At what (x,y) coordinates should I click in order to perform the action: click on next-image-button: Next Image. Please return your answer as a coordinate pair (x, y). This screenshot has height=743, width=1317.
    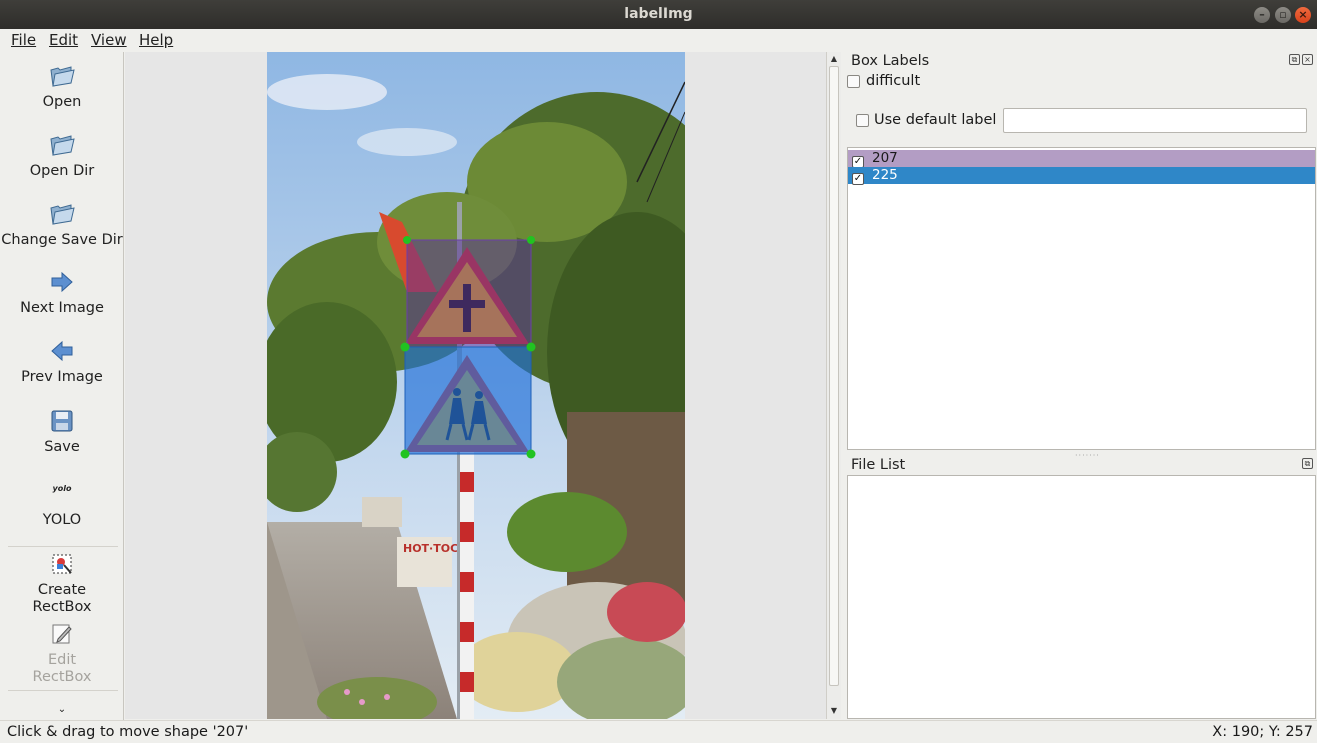
    Looking at the image, I should click on (62, 293).